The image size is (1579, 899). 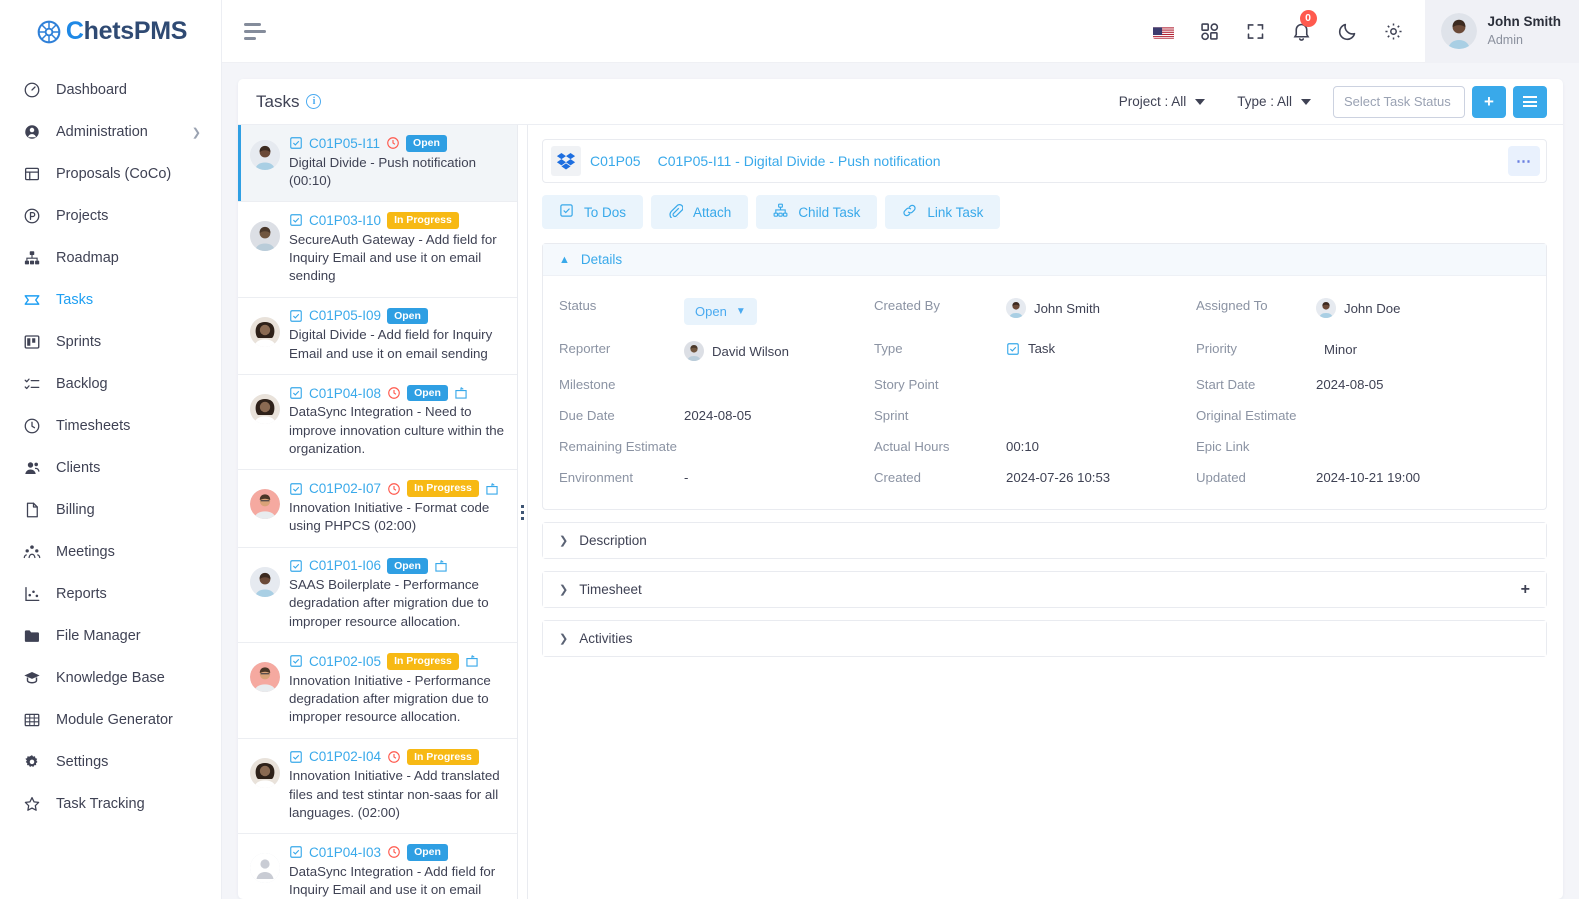 I want to click on task-code: C01P04-I08, so click(x=345, y=393).